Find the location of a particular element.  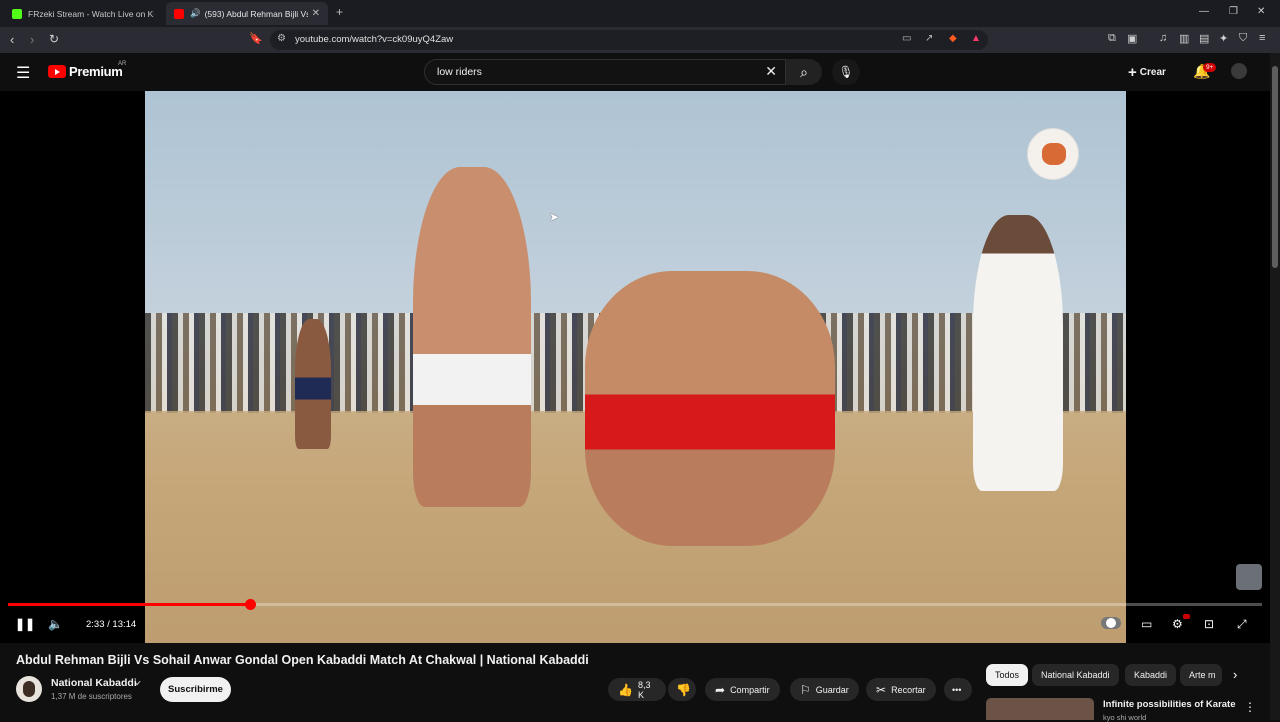

more-actions-button: ••• is located at coordinates (958, 689).